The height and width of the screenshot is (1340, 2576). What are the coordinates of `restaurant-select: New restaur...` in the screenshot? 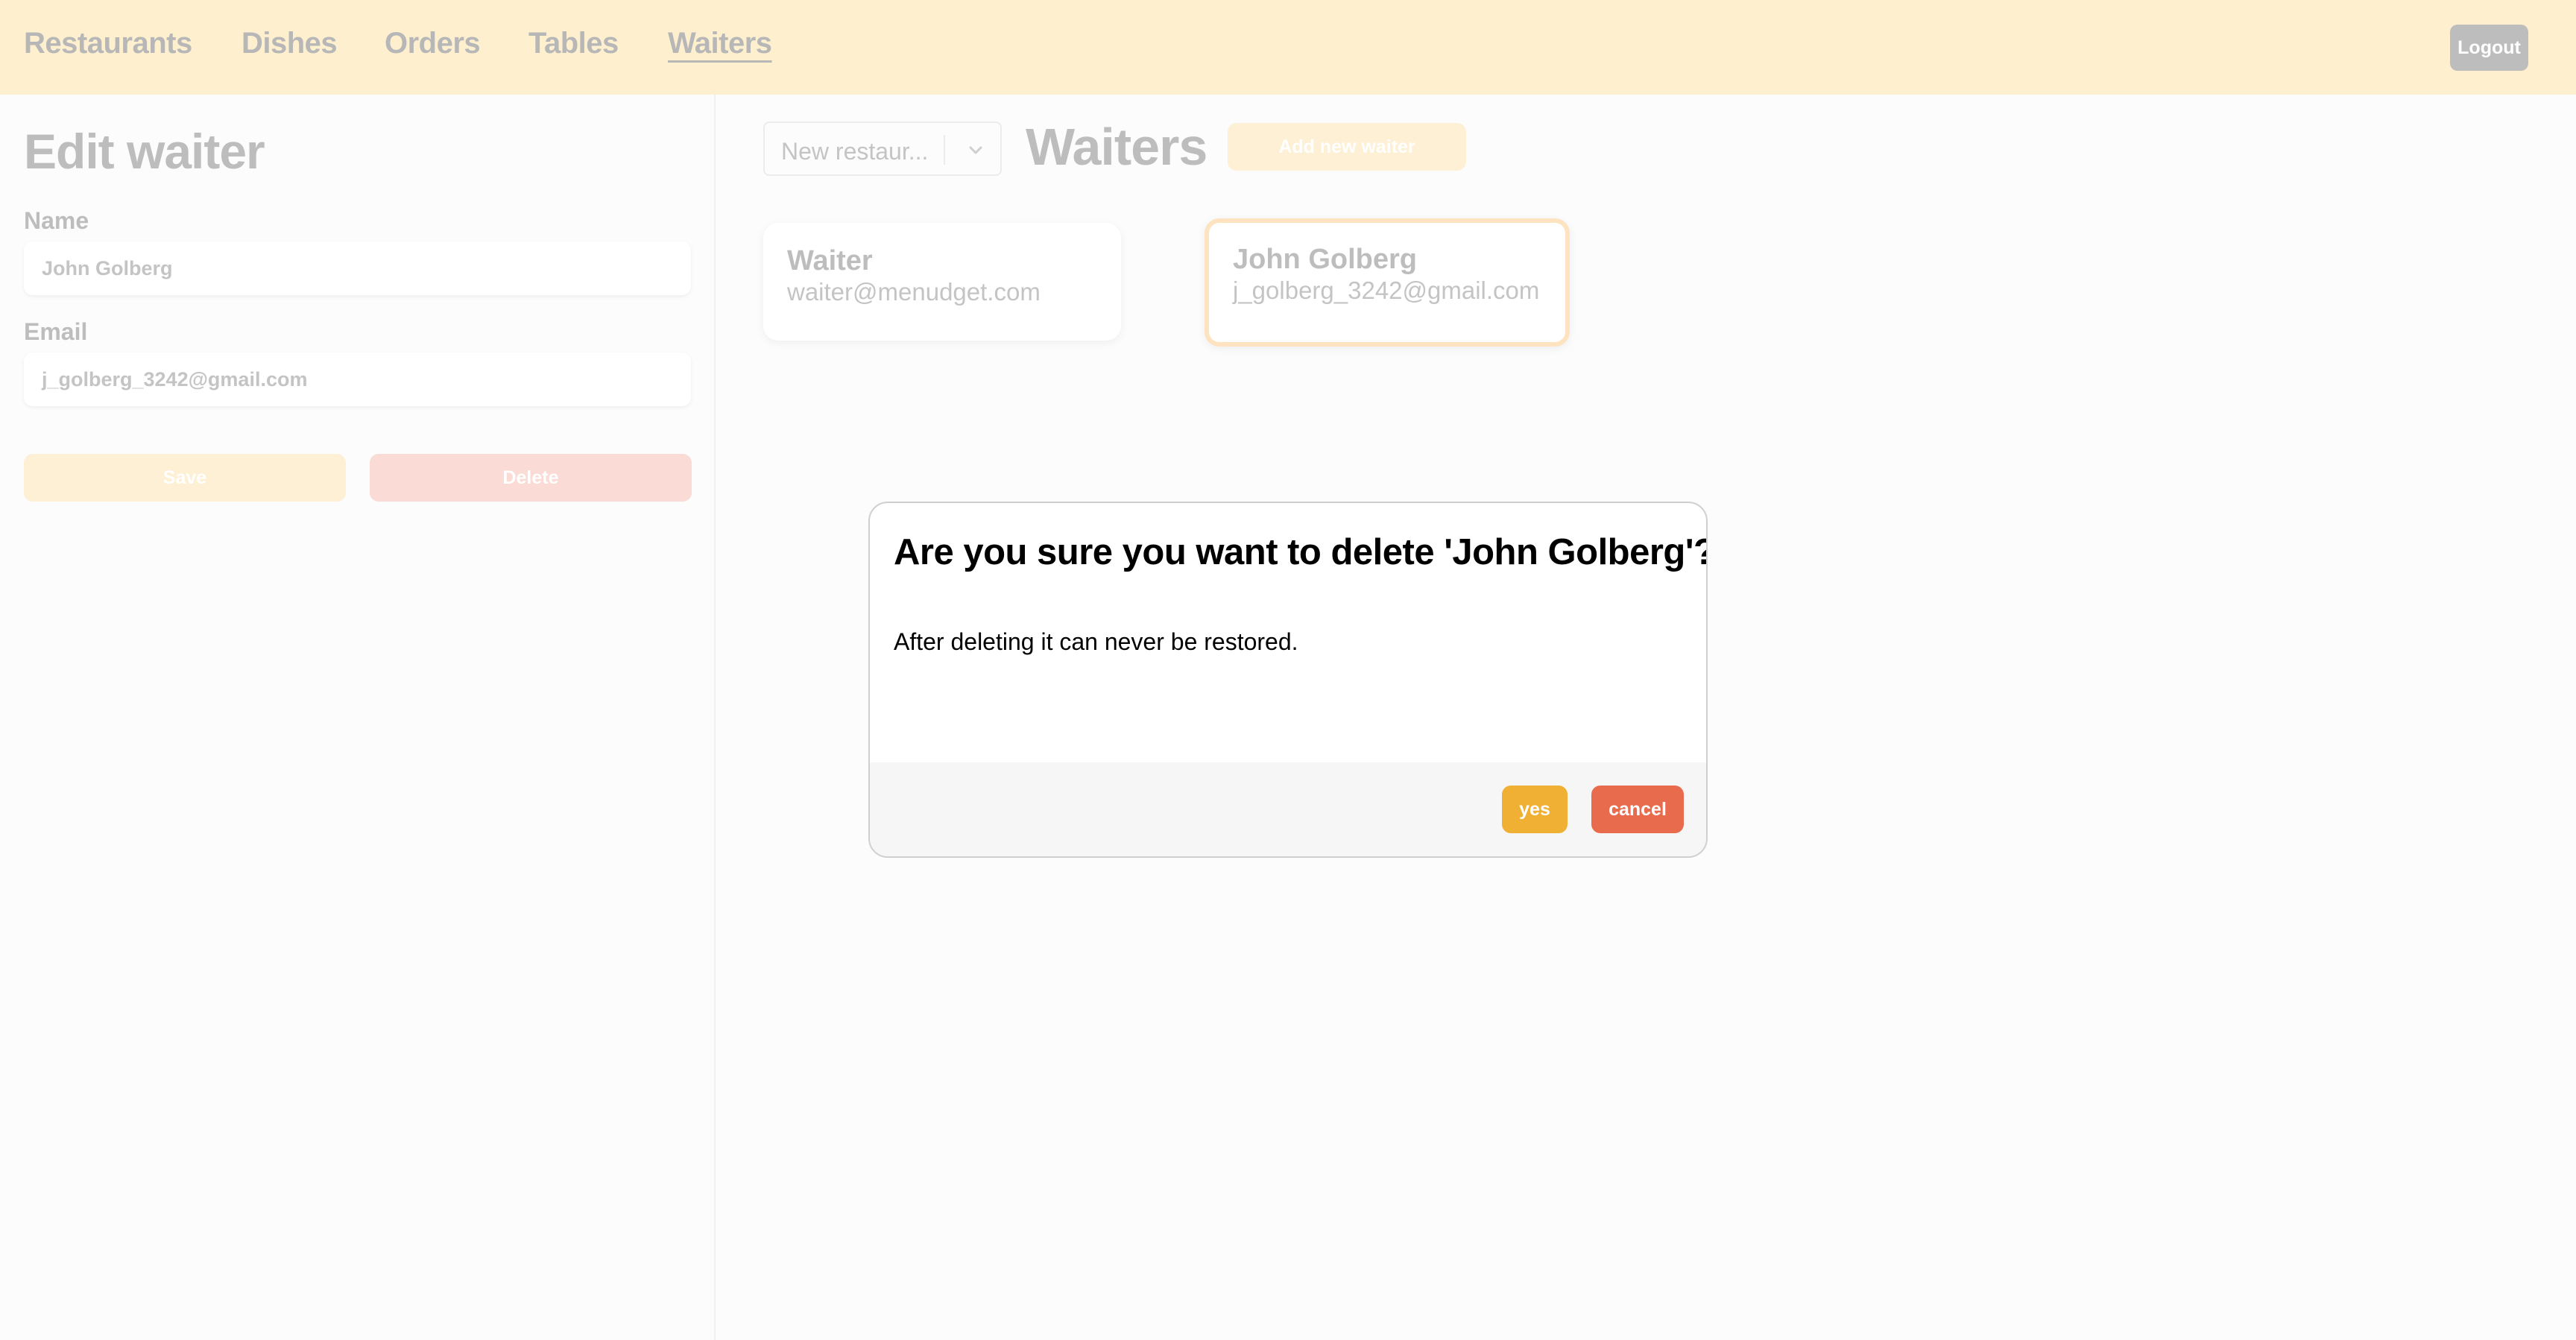 It's located at (883, 148).